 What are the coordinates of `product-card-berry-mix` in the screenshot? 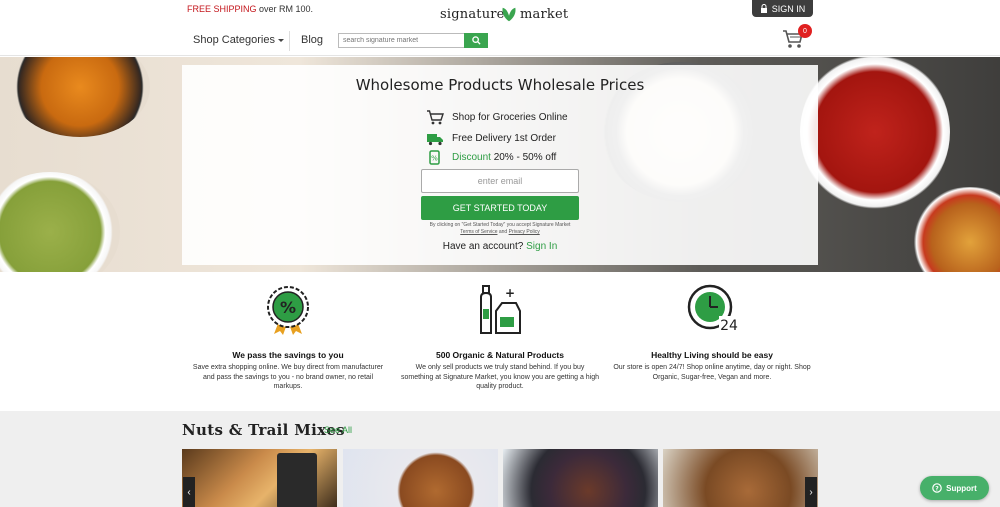 It's located at (580, 478).